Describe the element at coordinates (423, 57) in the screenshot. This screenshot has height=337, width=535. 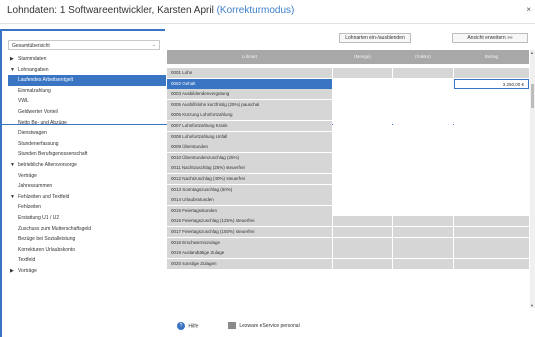
I see `column-header-faktor: (Faktor)` at that location.